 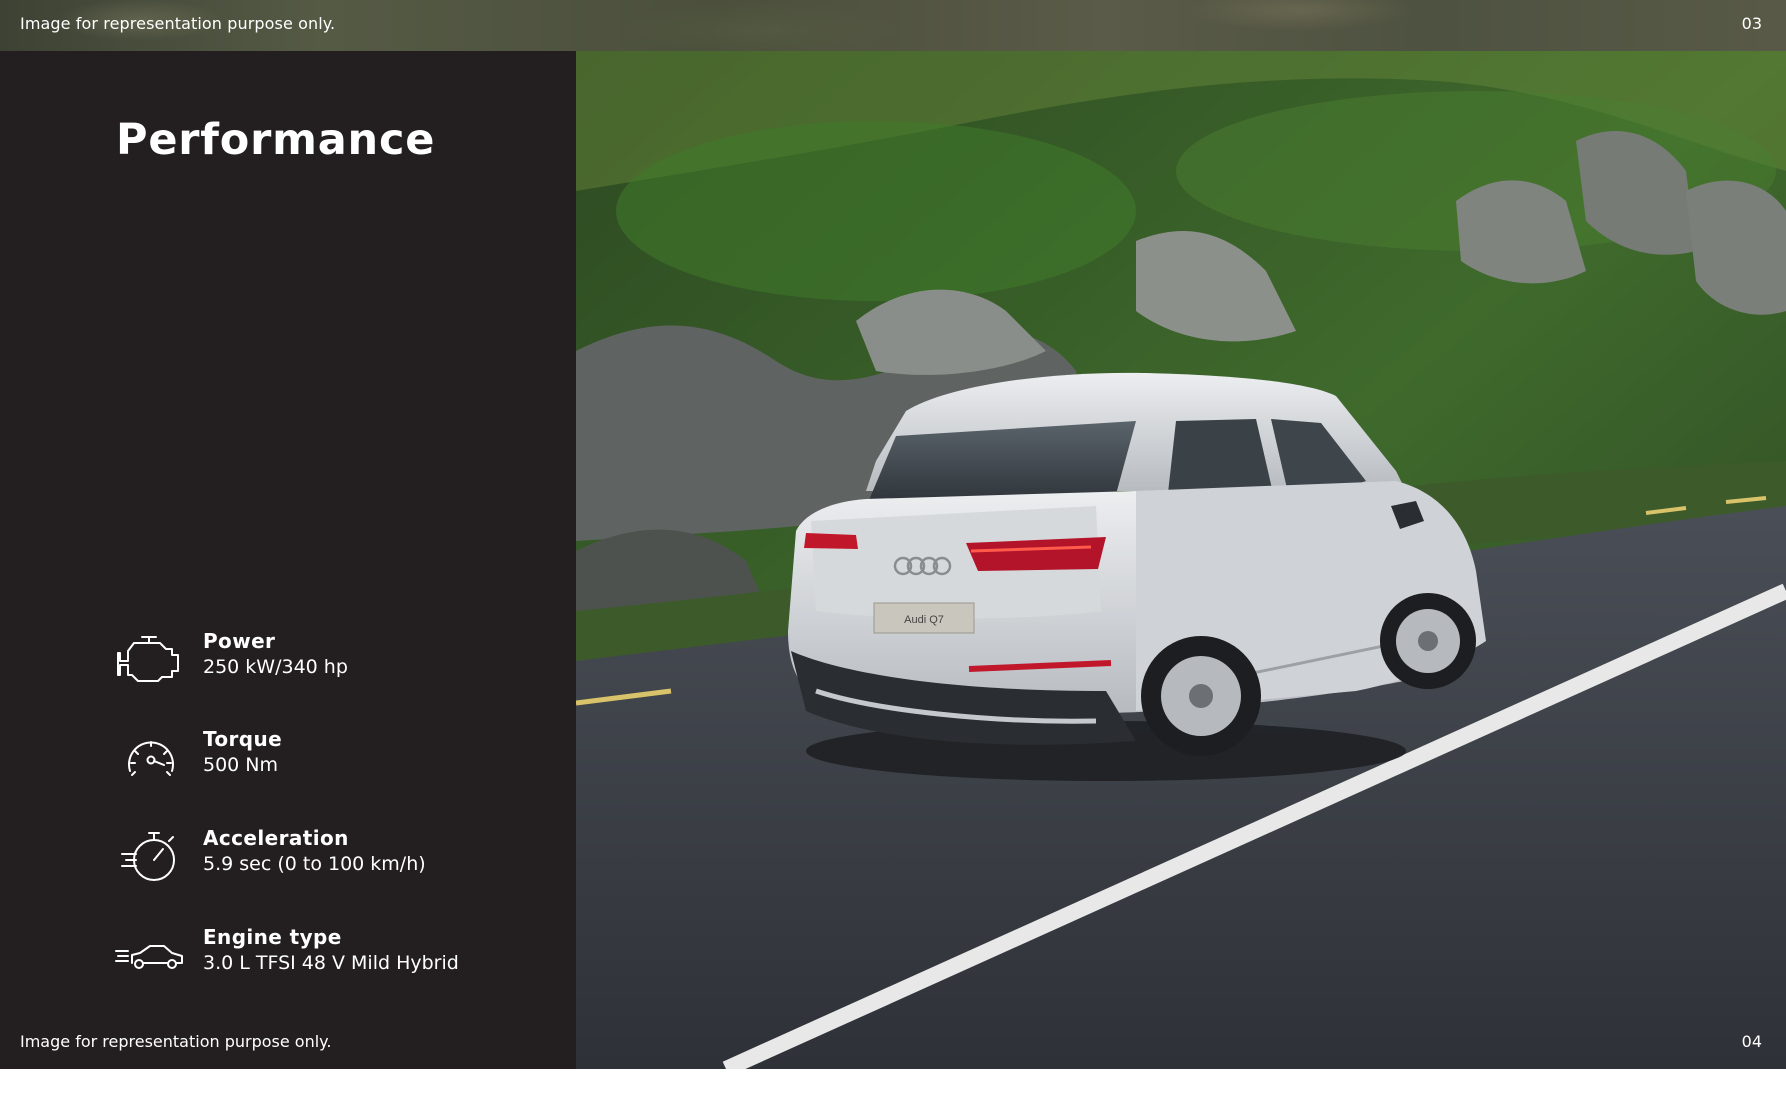 What do you see at coordinates (151, 757) in the screenshot?
I see `gauge-icon` at bounding box center [151, 757].